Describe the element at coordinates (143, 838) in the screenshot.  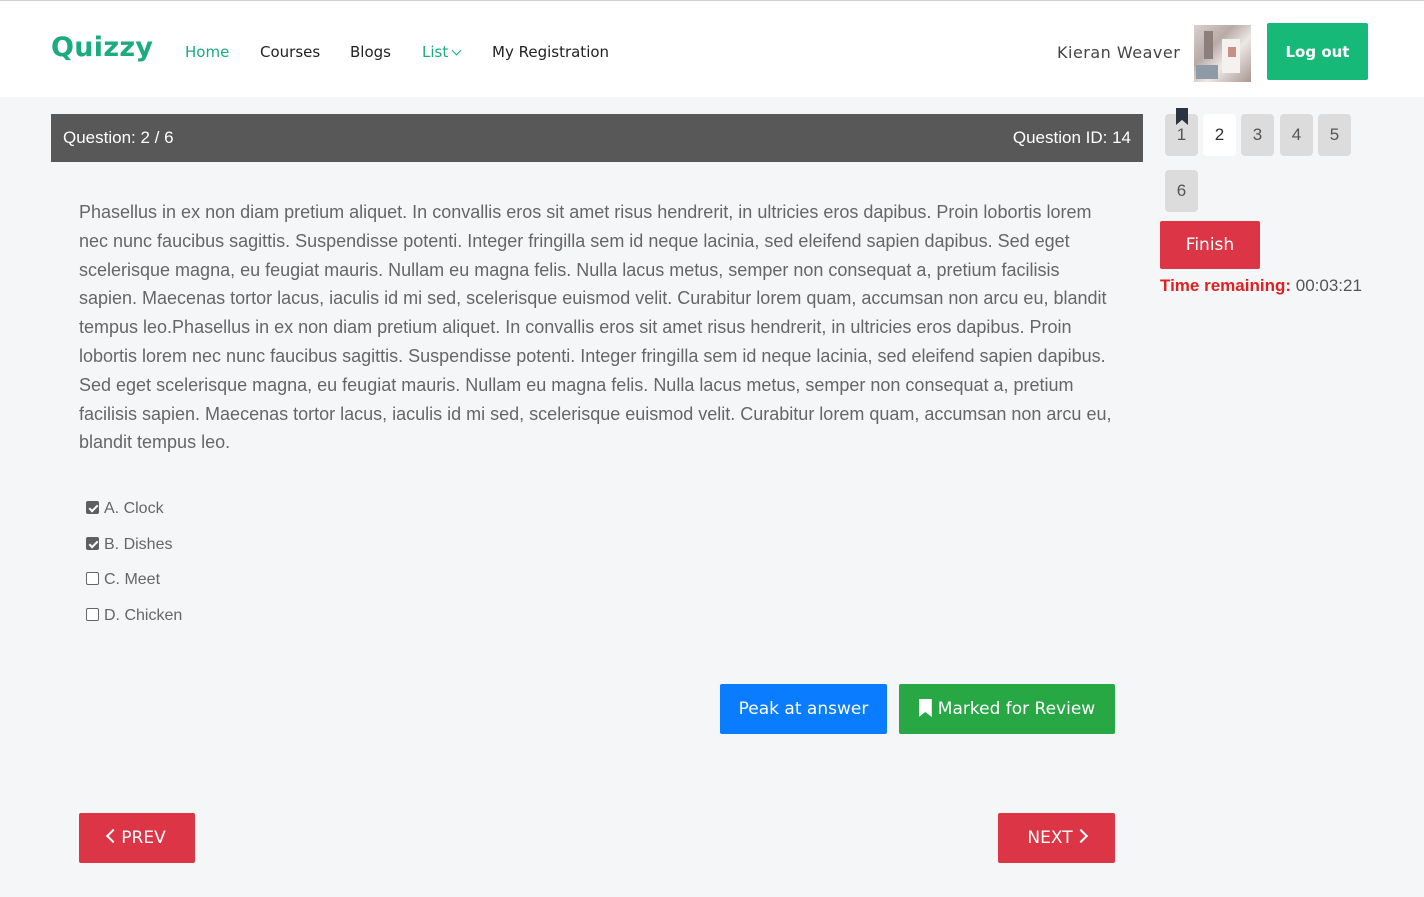
I see `prev-label: PREV` at that location.